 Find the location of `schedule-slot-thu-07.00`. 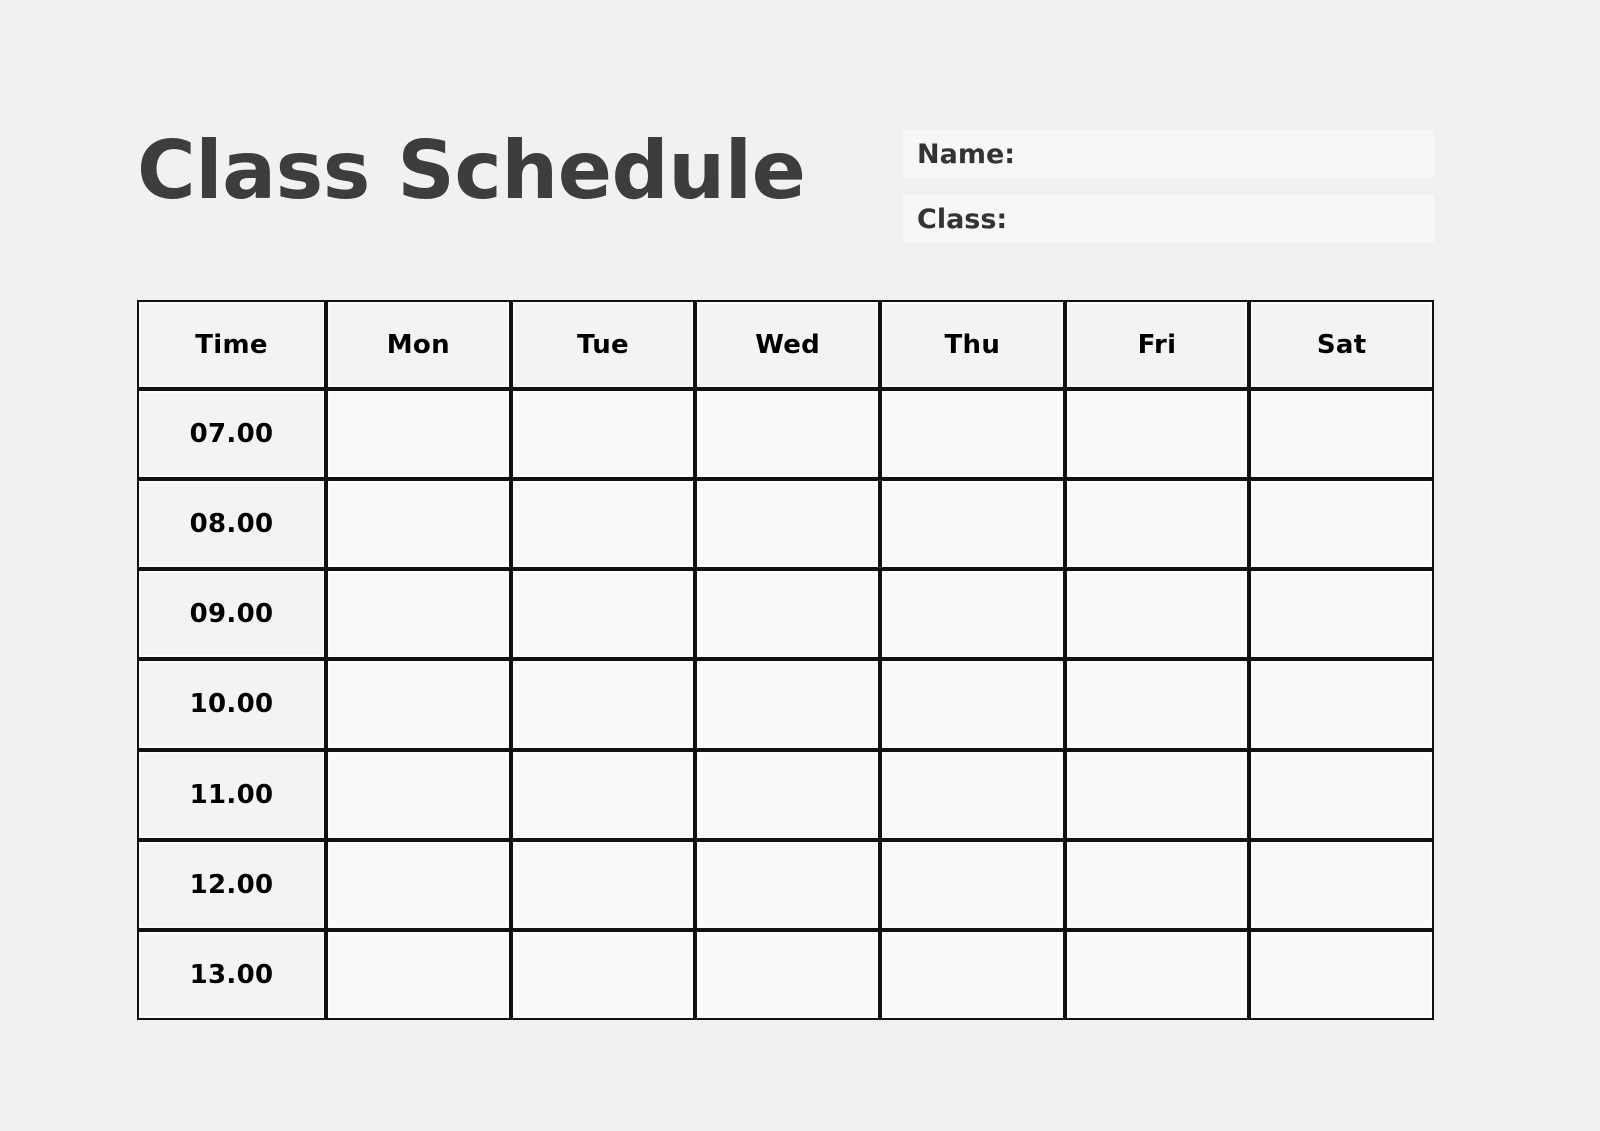

schedule-slot-thu-07.00 is located at coordinates (972, 434).